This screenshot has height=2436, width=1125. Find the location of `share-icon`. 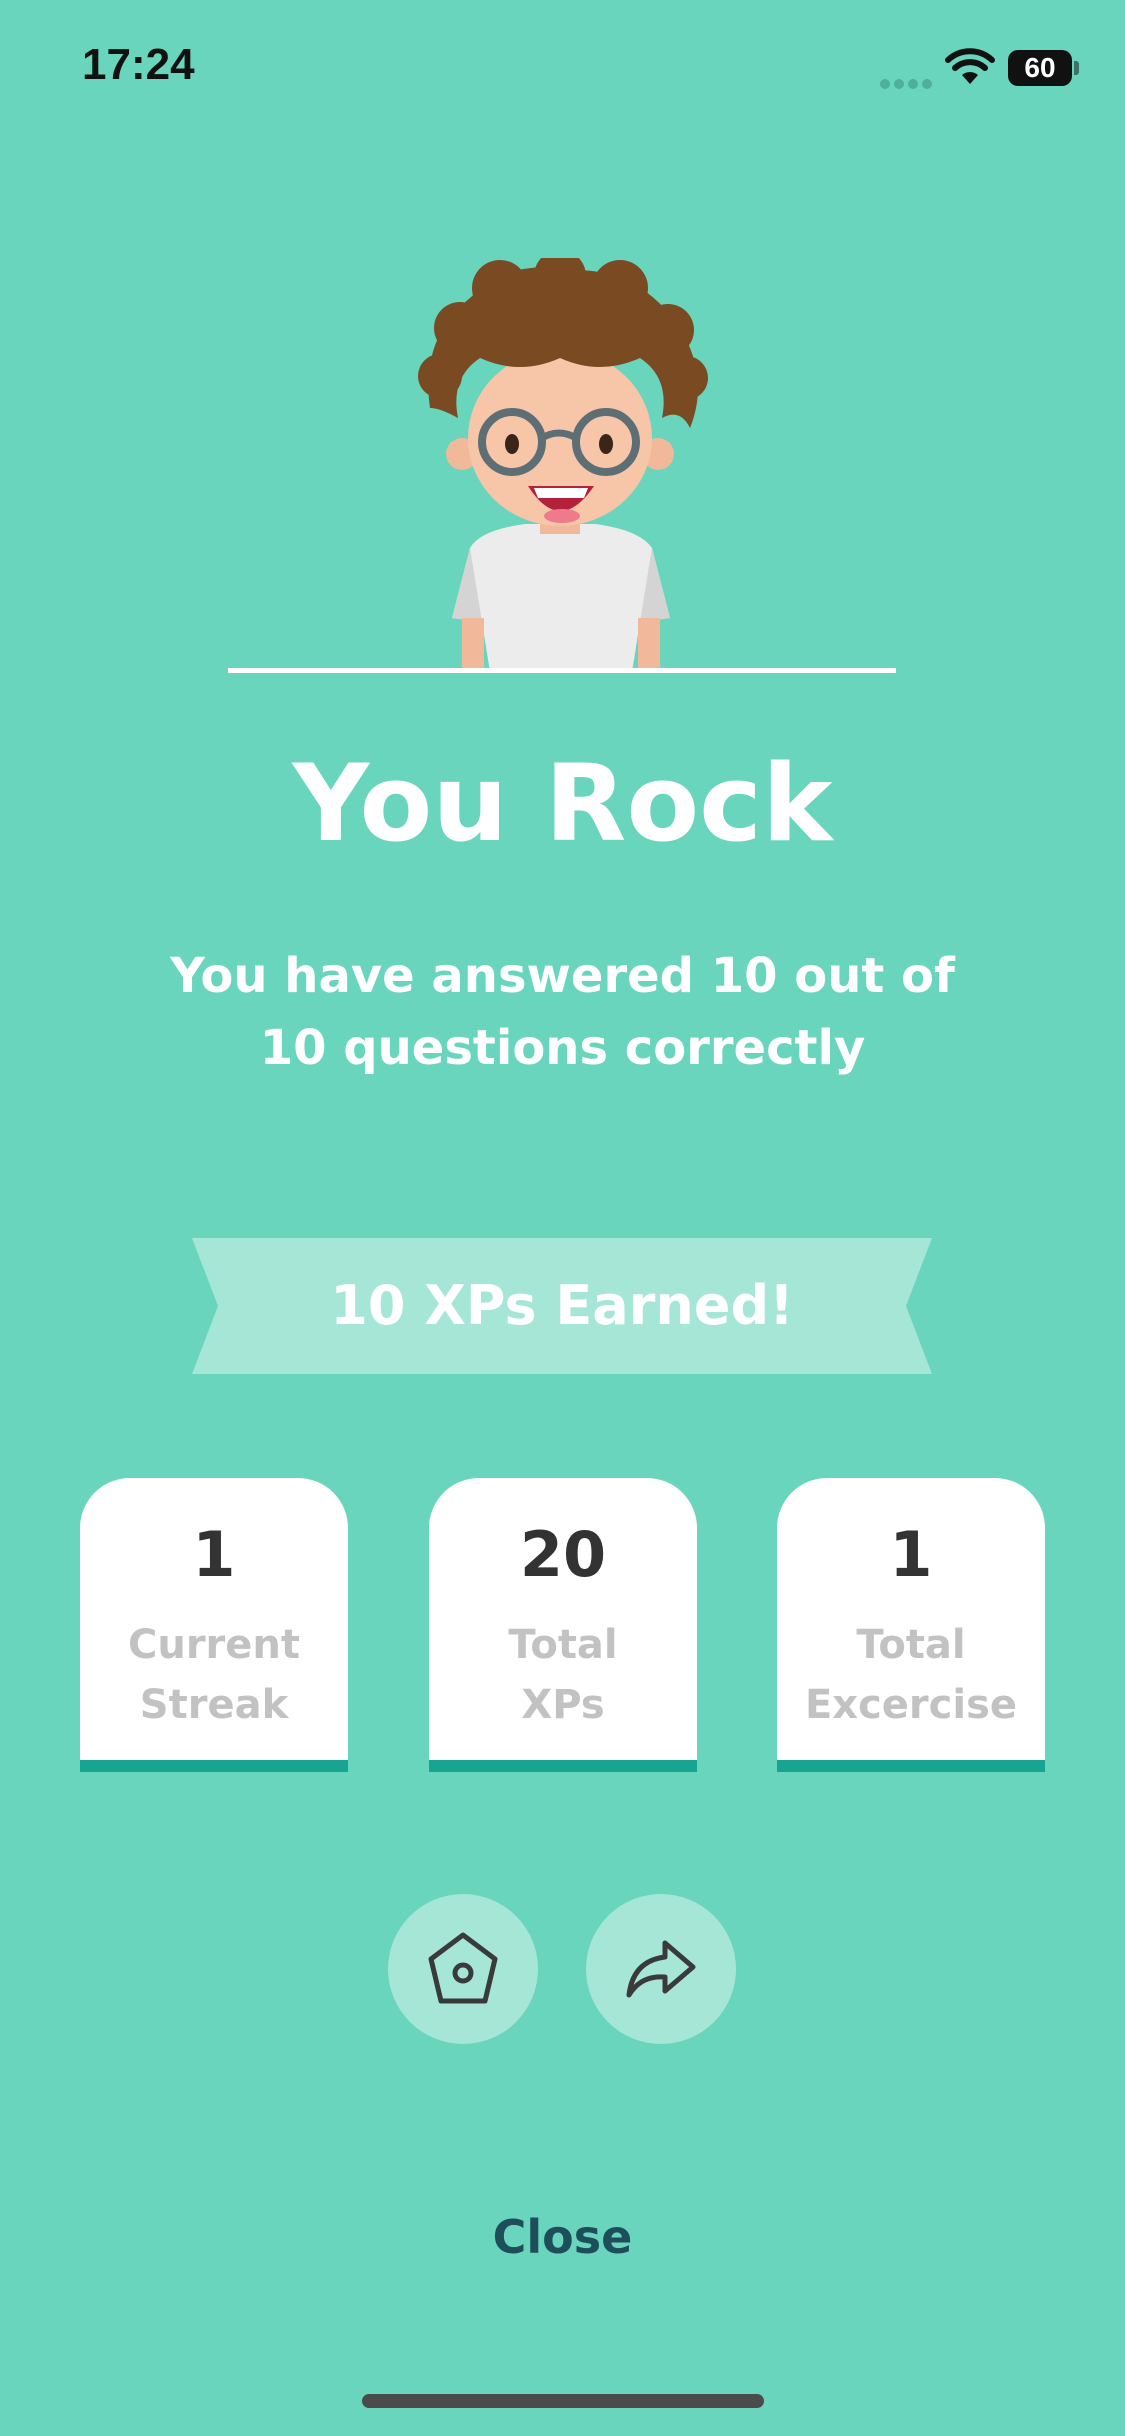

share-icon is located at coordinates (661, 1969).